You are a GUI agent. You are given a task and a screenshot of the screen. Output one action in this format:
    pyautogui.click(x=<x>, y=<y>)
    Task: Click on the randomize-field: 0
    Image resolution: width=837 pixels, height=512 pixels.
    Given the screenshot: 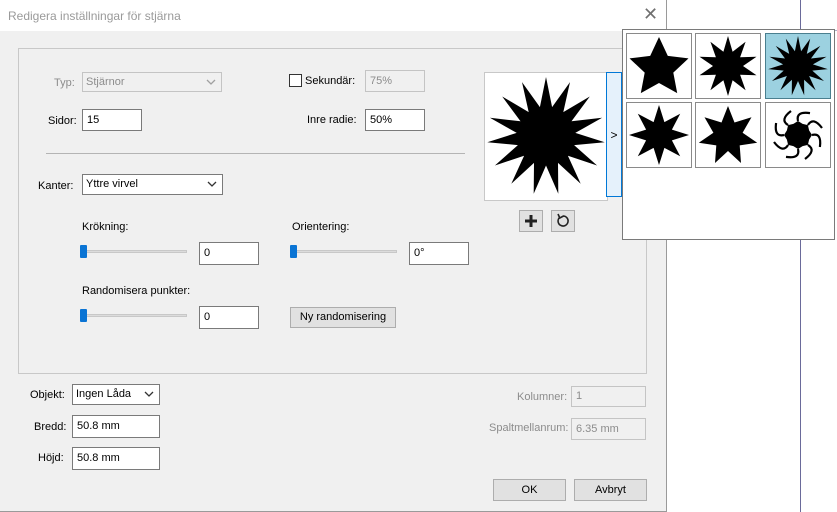 What is the action you would take?
    pyautogui.click(x=229, y=317)
    